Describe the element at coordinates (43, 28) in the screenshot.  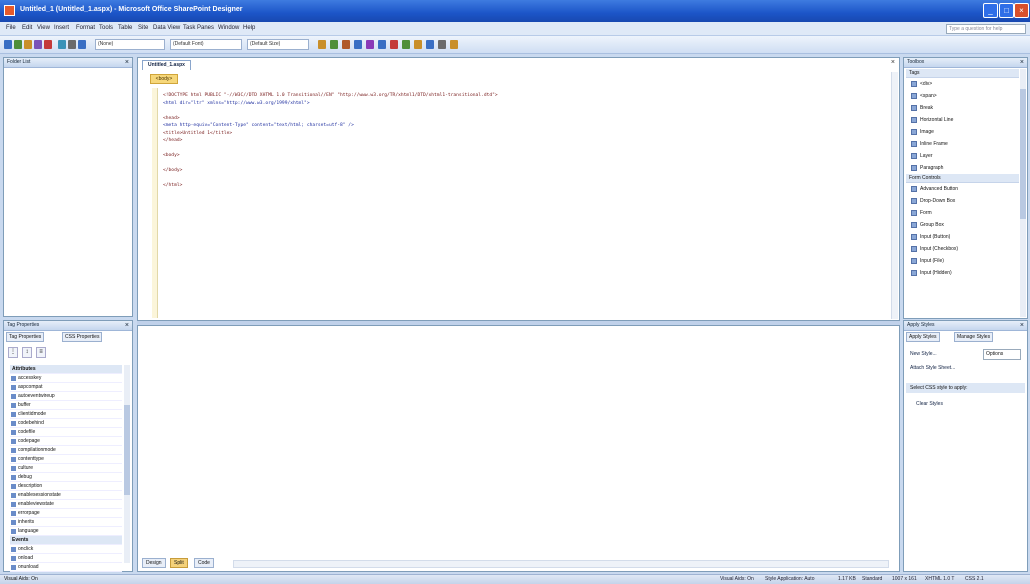
I see `menu-view: View` at that location.